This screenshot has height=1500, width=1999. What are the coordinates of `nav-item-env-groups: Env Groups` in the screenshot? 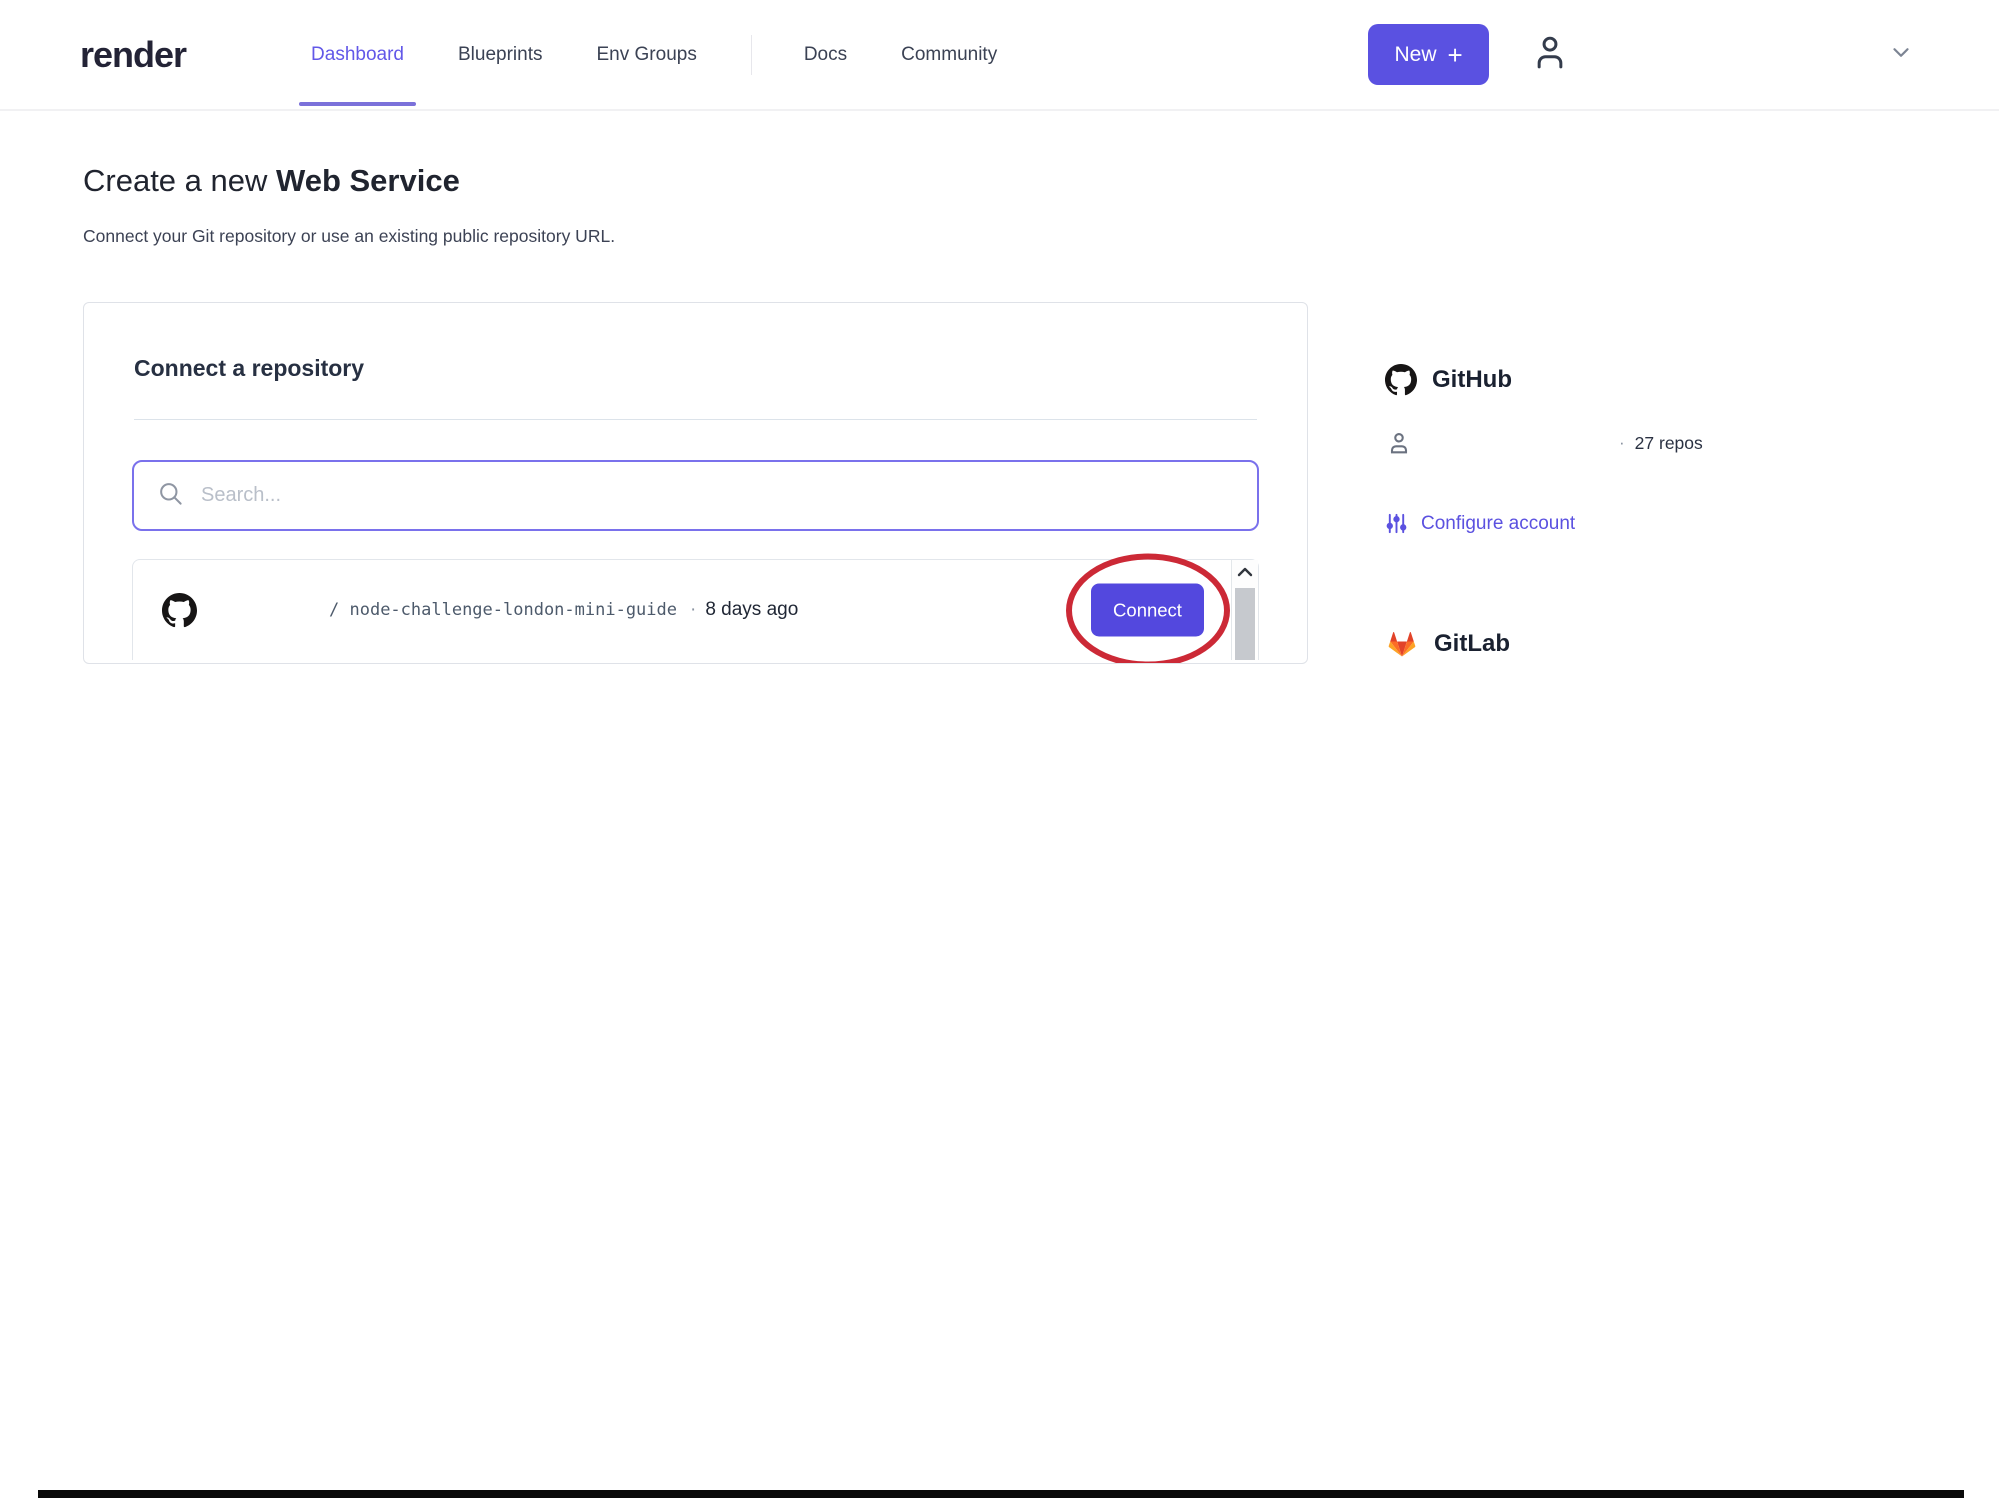 It's located at (647, 55).